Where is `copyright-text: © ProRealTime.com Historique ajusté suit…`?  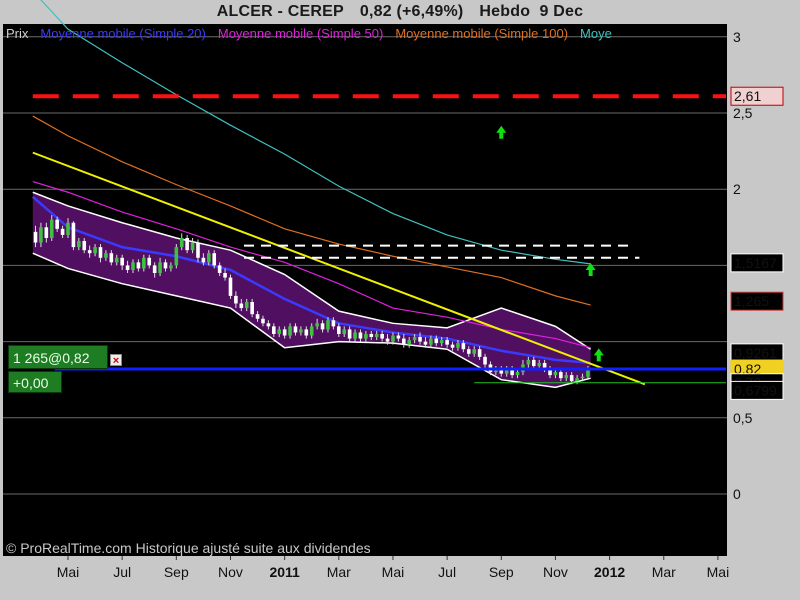 copyright-text: © ProRealTime.com Historique ajusté suit… is located at coordinates (188, 548).